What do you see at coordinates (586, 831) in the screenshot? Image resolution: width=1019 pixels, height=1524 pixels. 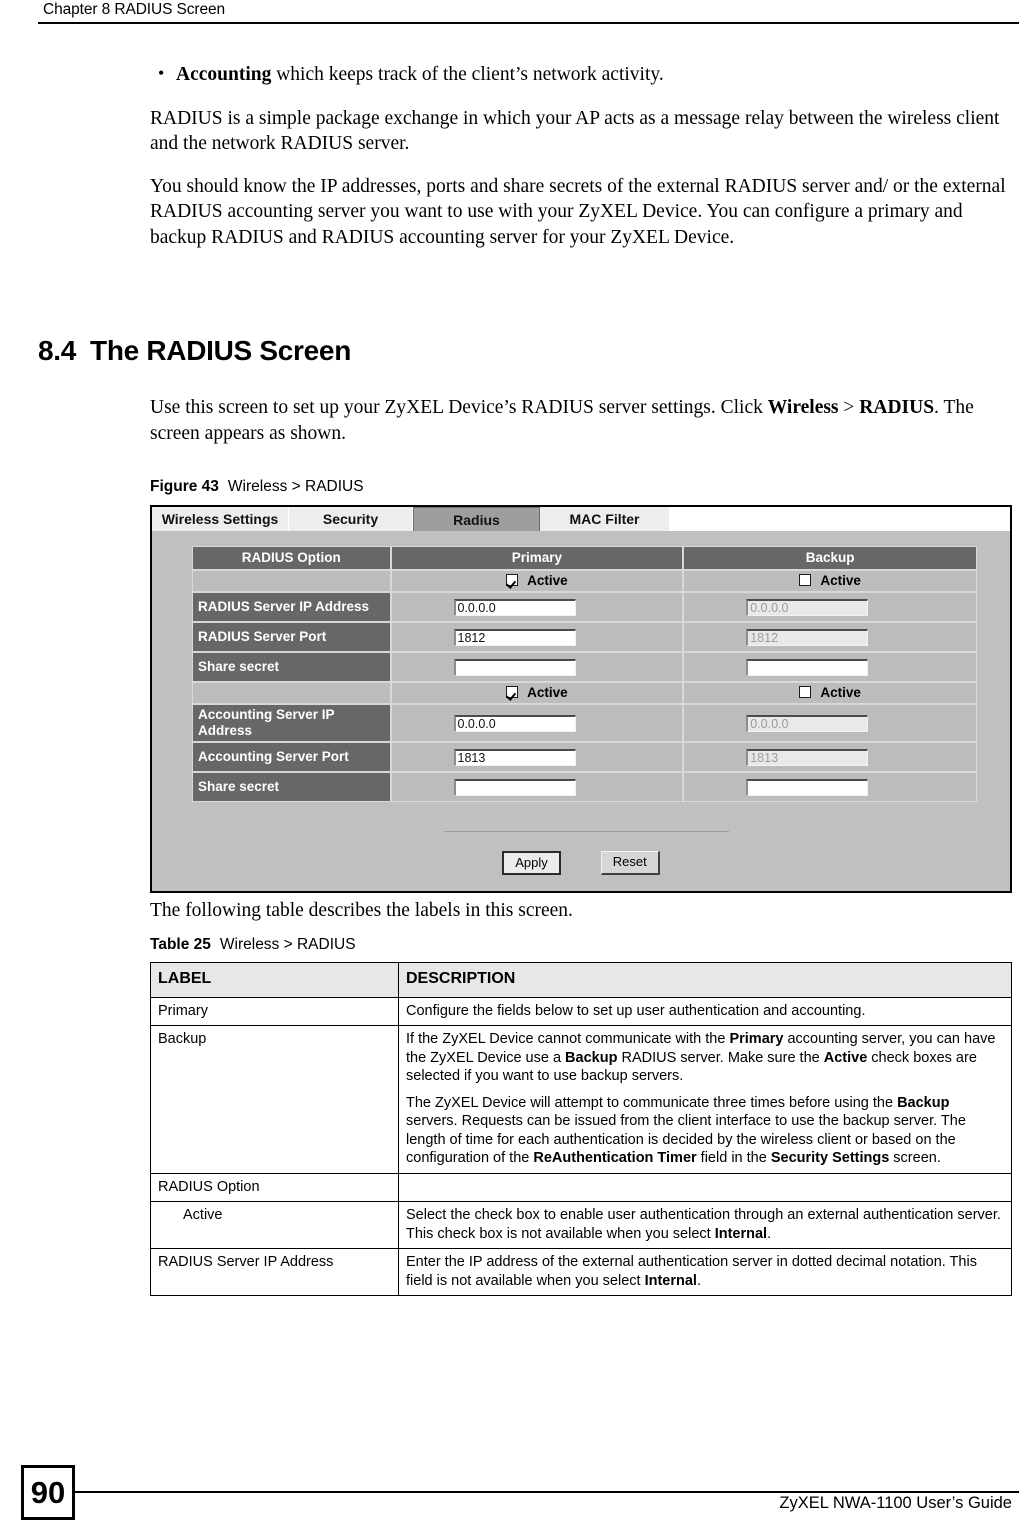 I see `form-separator` at bounding box center [586, 831].